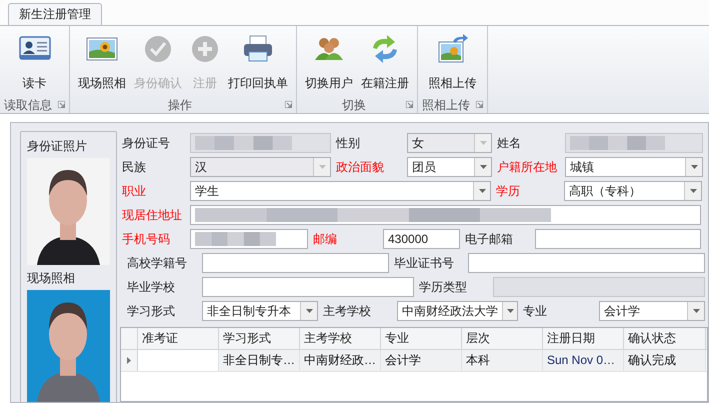  I want to click on field-label: 学历类型, so click(443, 287).